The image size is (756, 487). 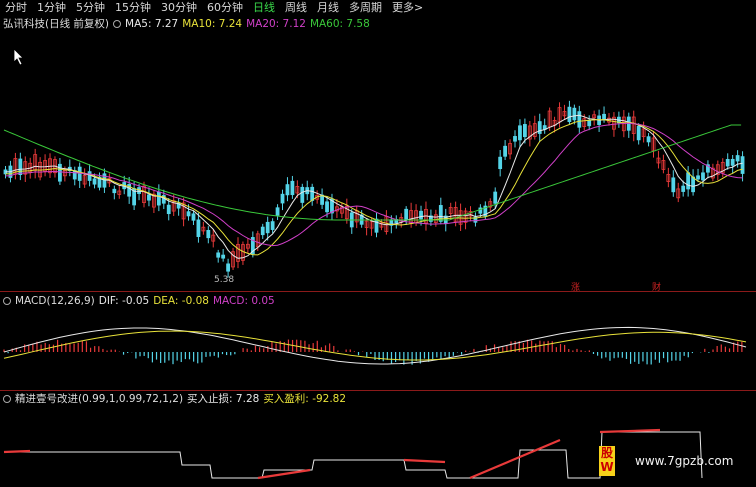 I want to click on marker-cai: 财, so click(x=656, y=286).